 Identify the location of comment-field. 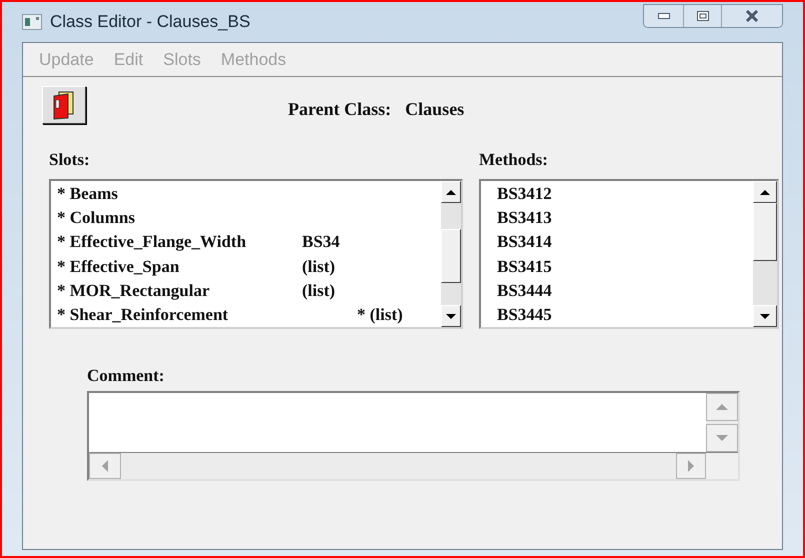
(397, 422).